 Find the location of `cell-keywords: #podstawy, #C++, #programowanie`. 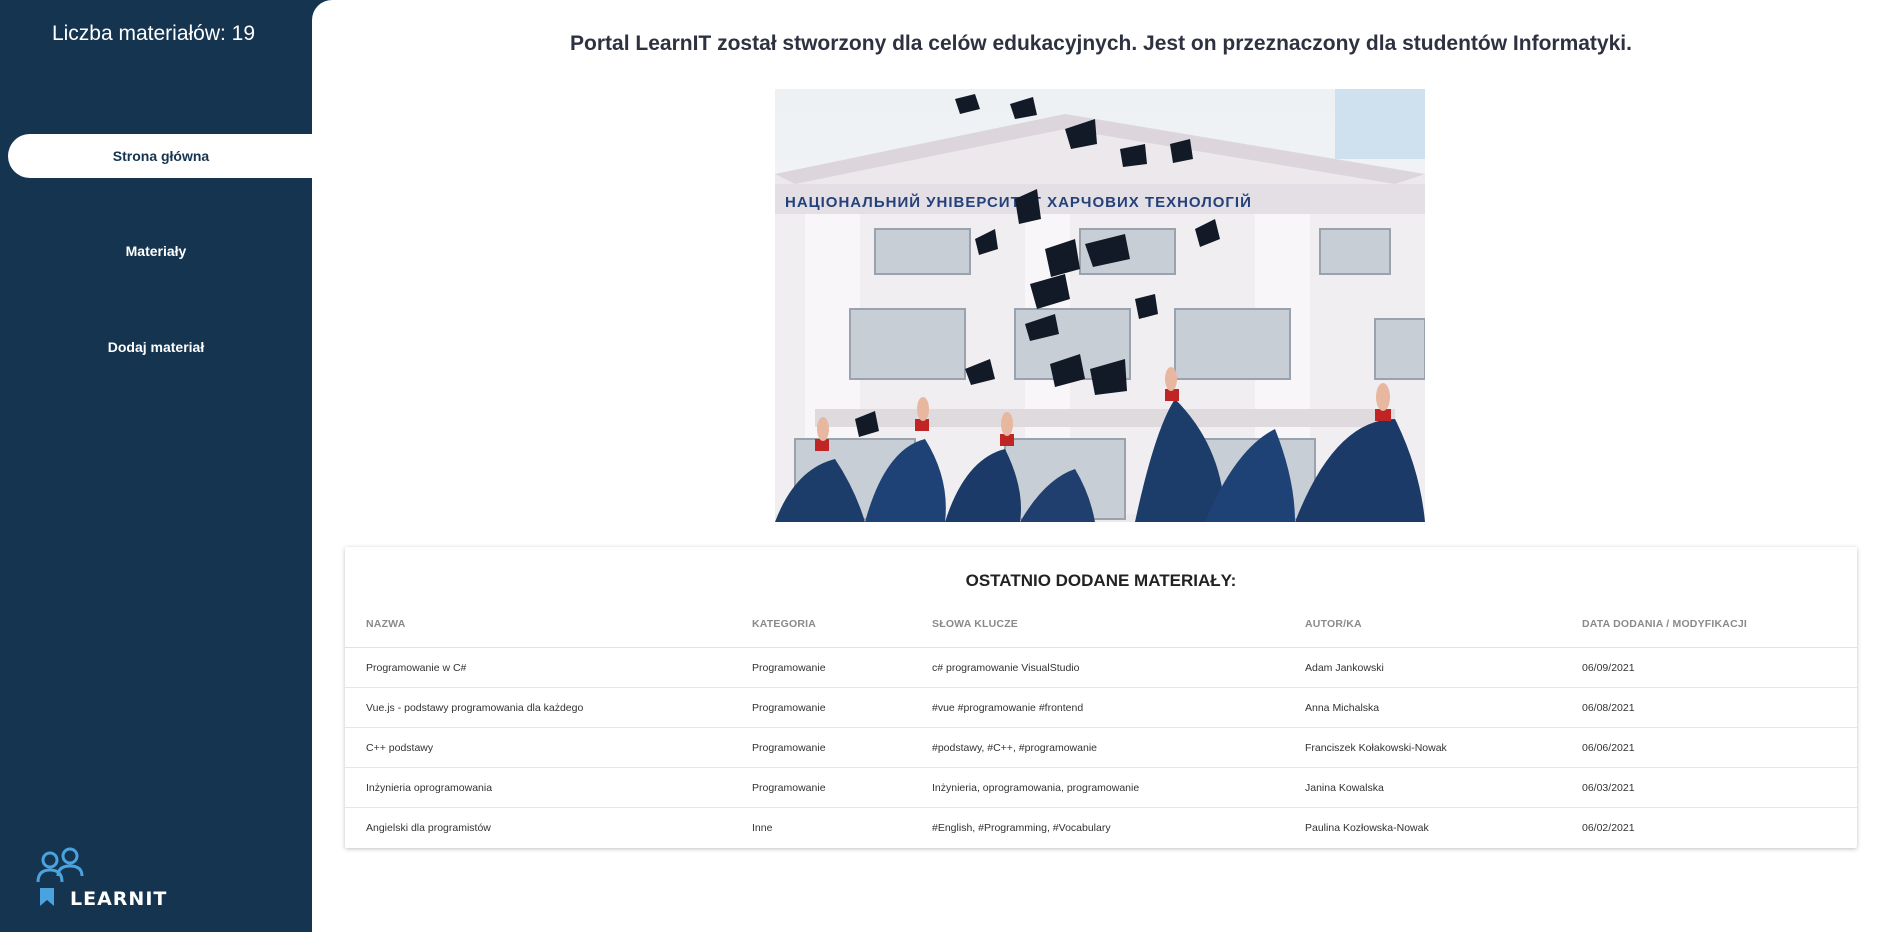

cell-keywords: #podstawy, #C++, #programowanie is located at coordinates (1014, 748).